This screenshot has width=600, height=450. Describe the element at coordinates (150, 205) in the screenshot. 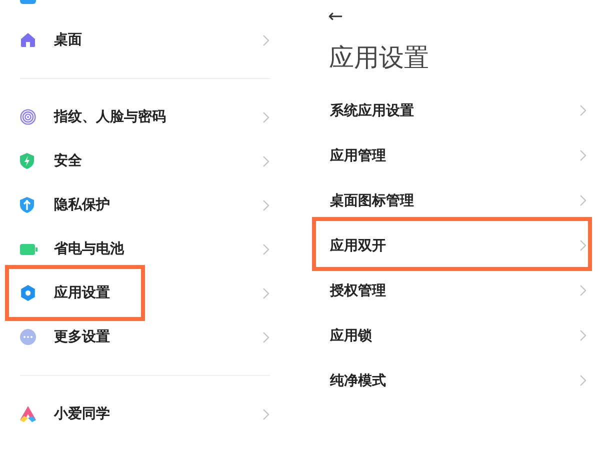

I see `settings-item: 隐私保护` at that location.